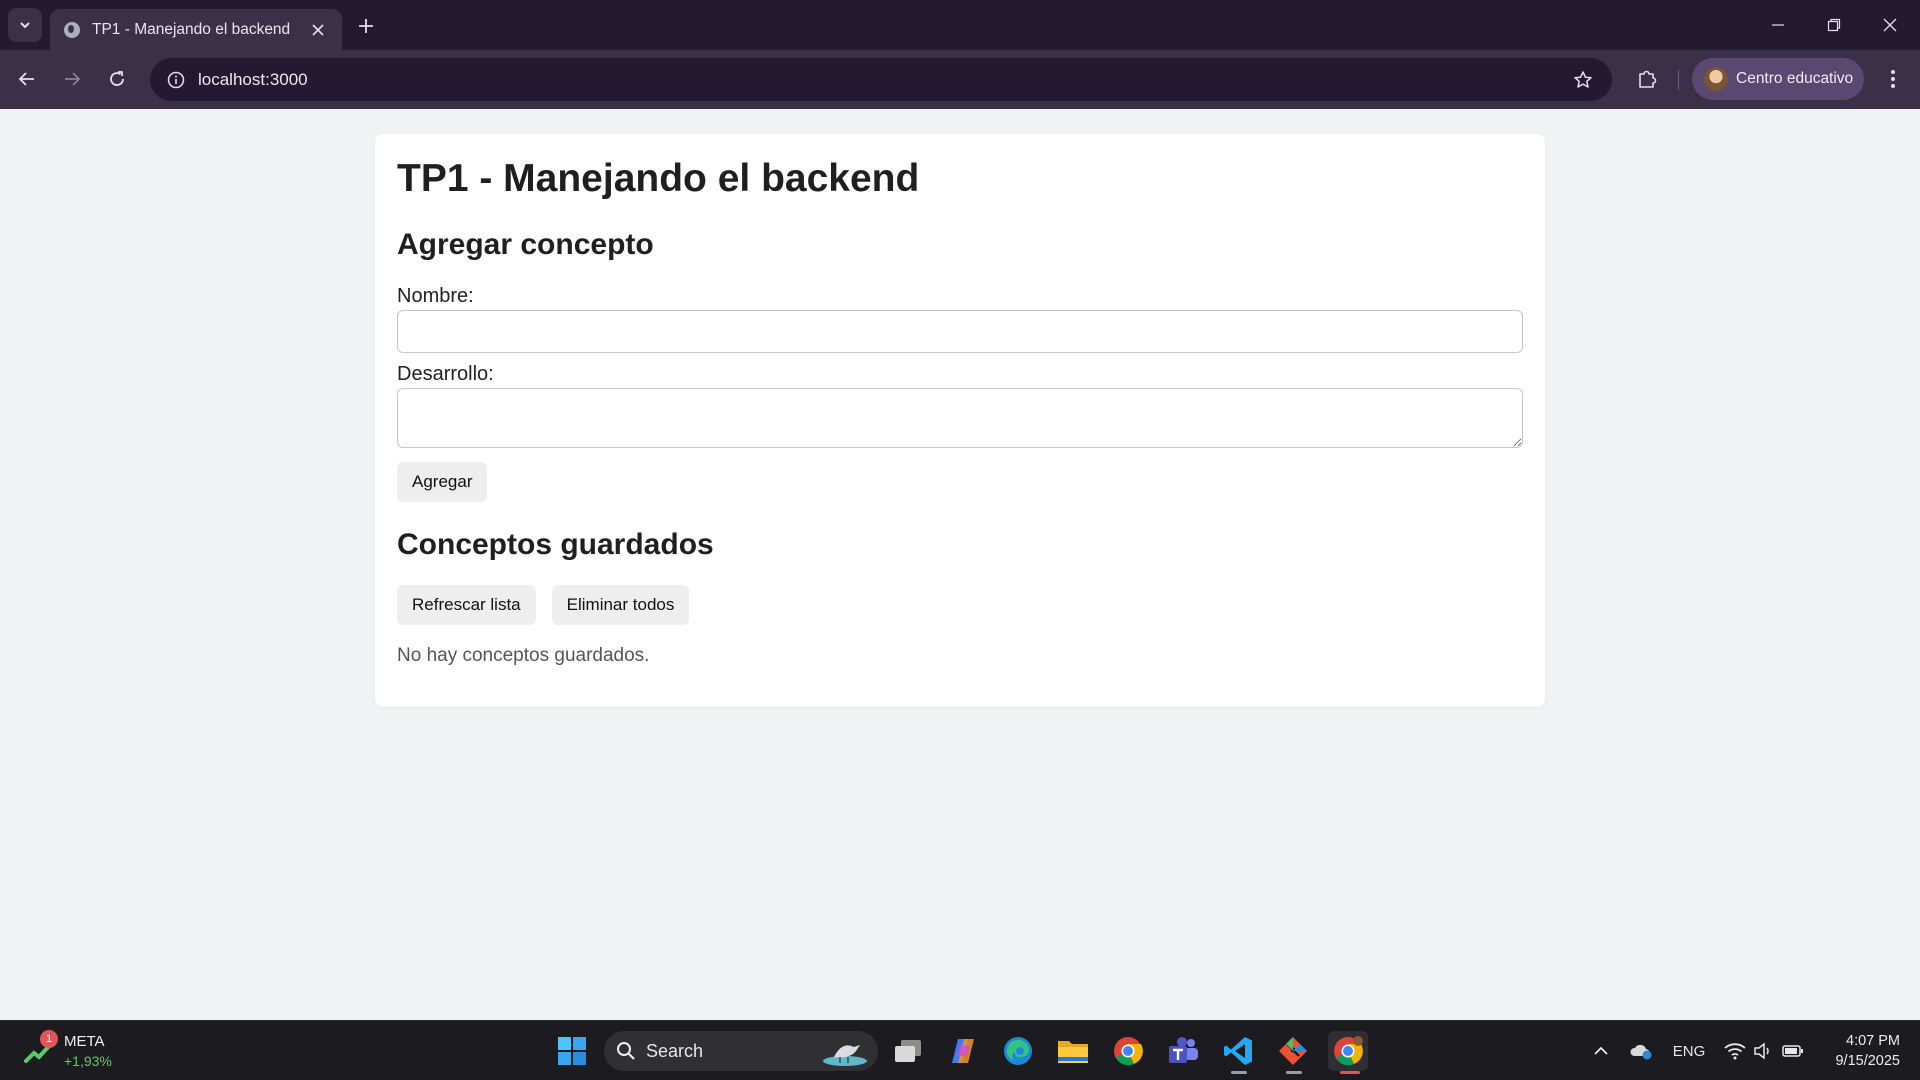 The height and width of the screenshot is (1080, 1920). What do you see at coordinates (1867, 1061) in the screenshot?
I see `clock-date: 9/15/2025` at bounding box center [1867, 1061].